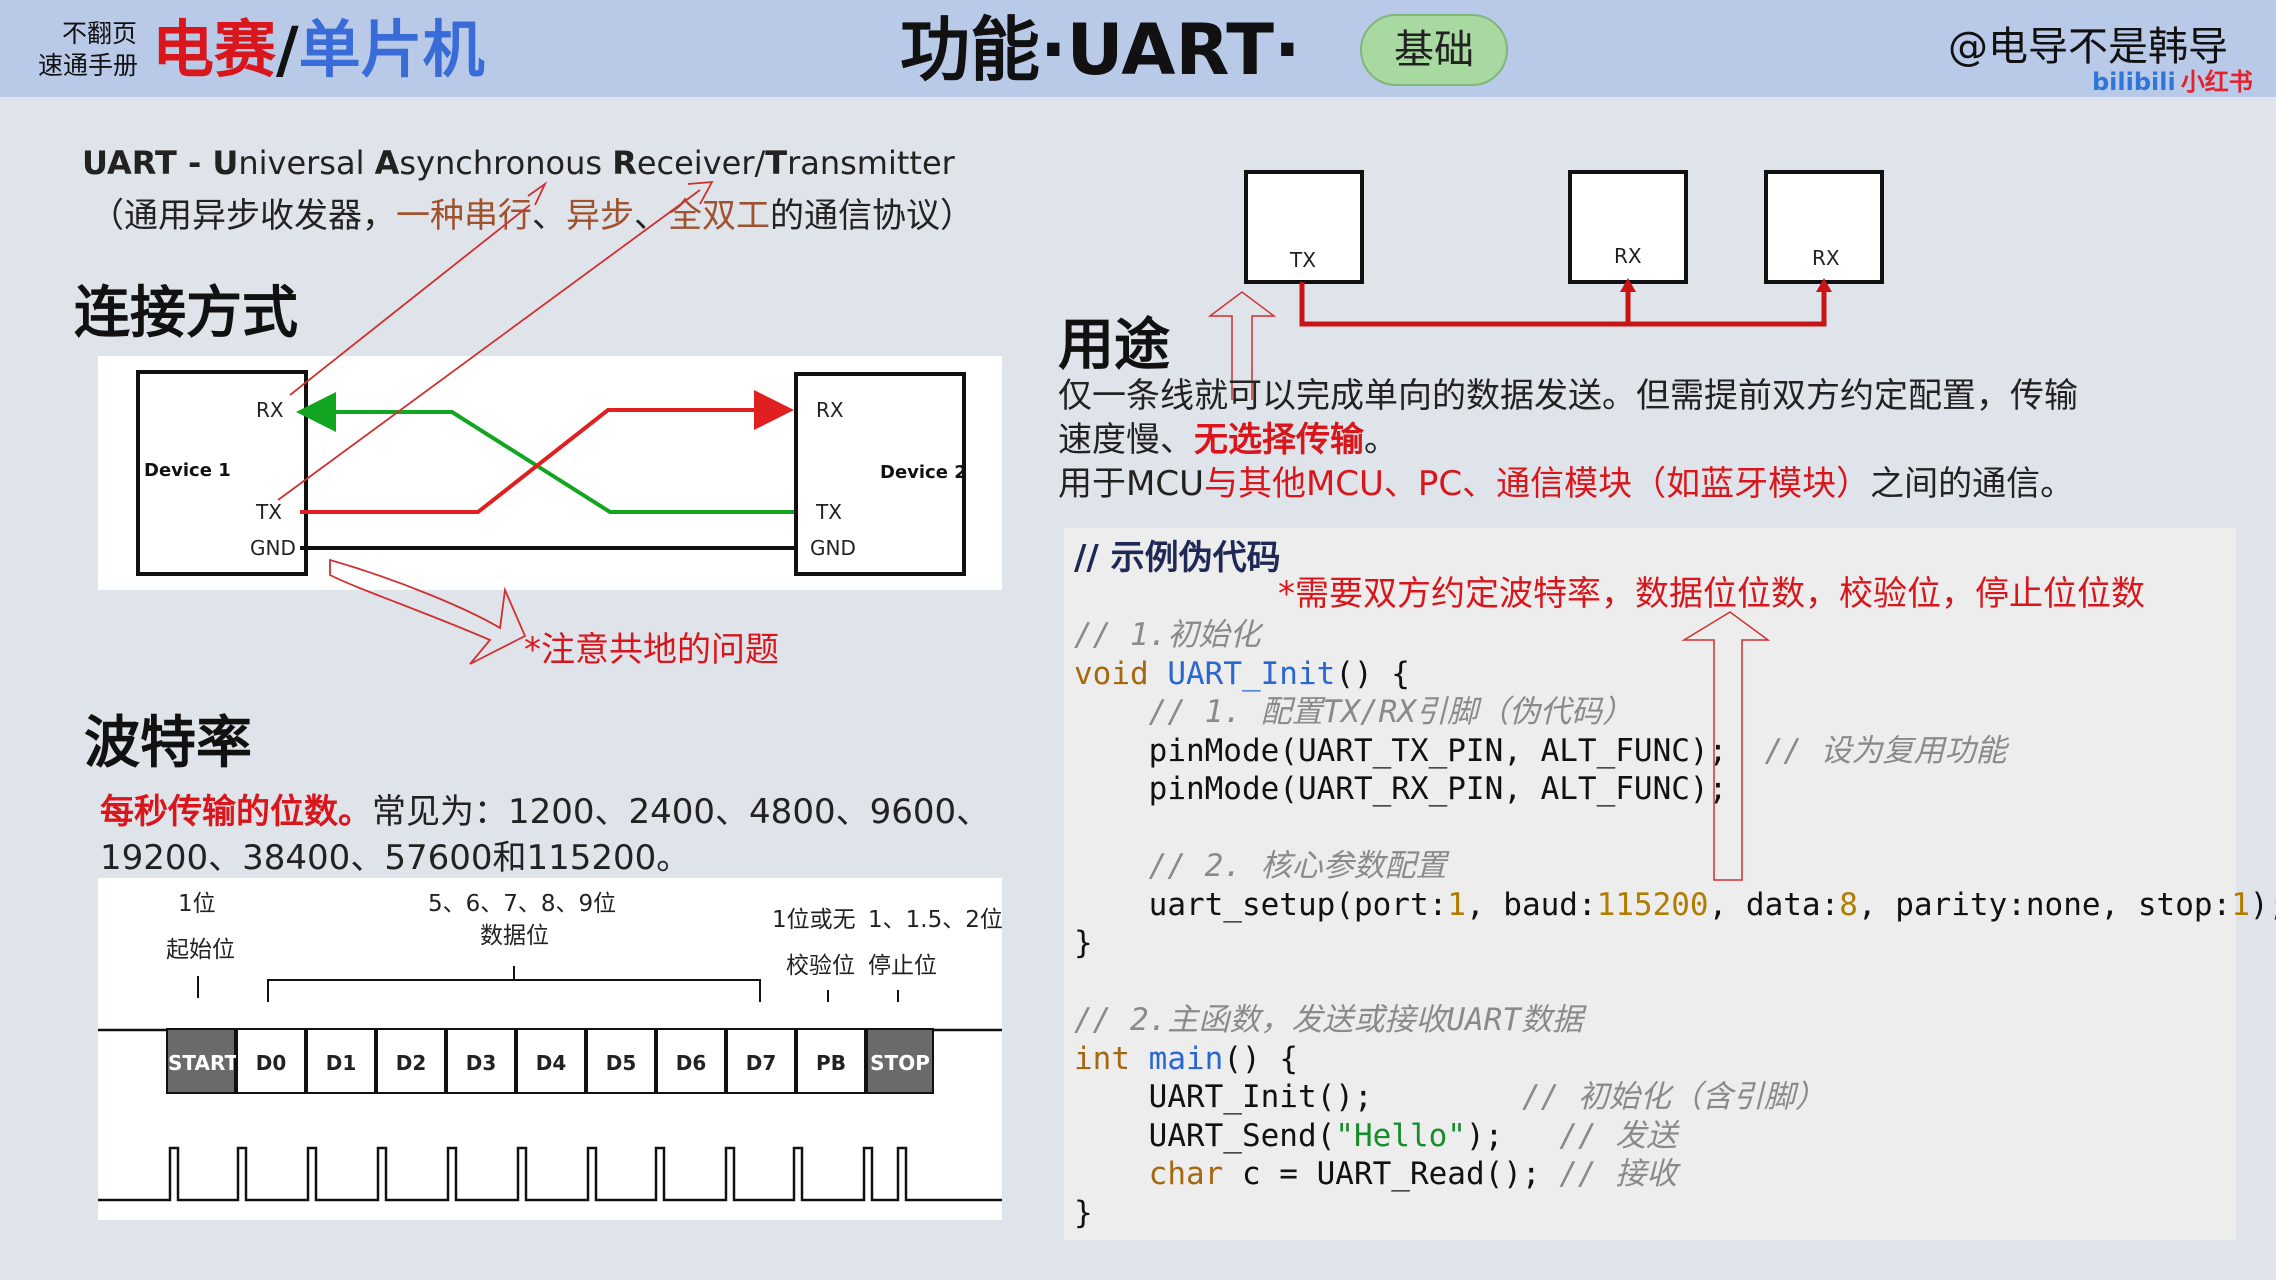 This screenshot has height=1280, width=2276. What do you see at coordinates (1972, 484) in the screenshot?
I see `usage-end: 之间的通信。` at bounding box center [1972, 484].